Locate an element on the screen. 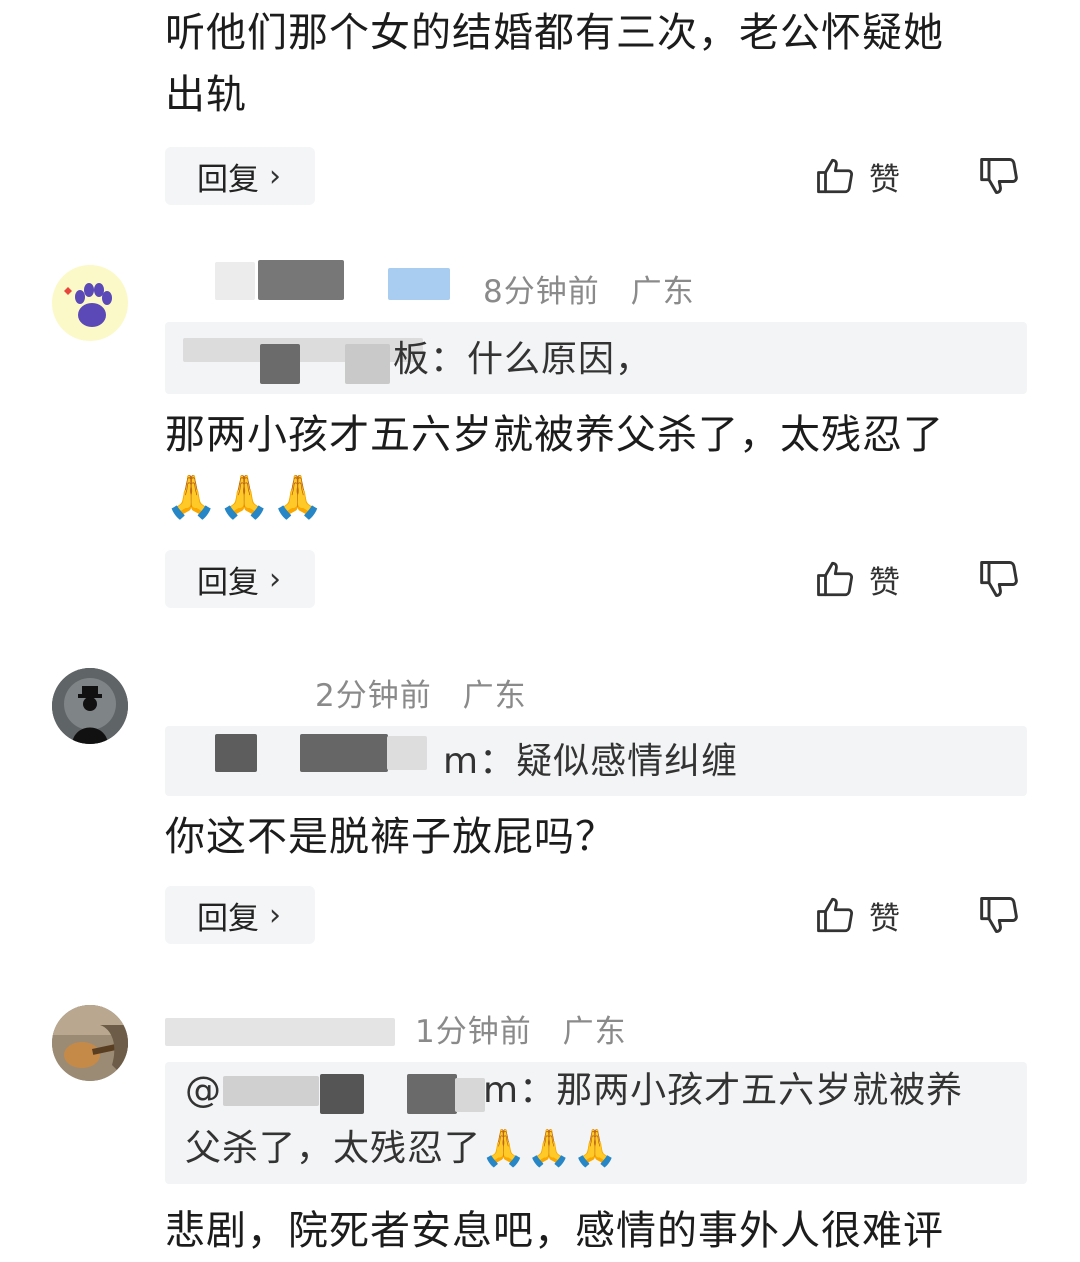 Image resolution: width=1080 pixels, height=1262 pixels. comment-3-quote: m：疑似感情纠缠 is located at coordinates (596, 761).